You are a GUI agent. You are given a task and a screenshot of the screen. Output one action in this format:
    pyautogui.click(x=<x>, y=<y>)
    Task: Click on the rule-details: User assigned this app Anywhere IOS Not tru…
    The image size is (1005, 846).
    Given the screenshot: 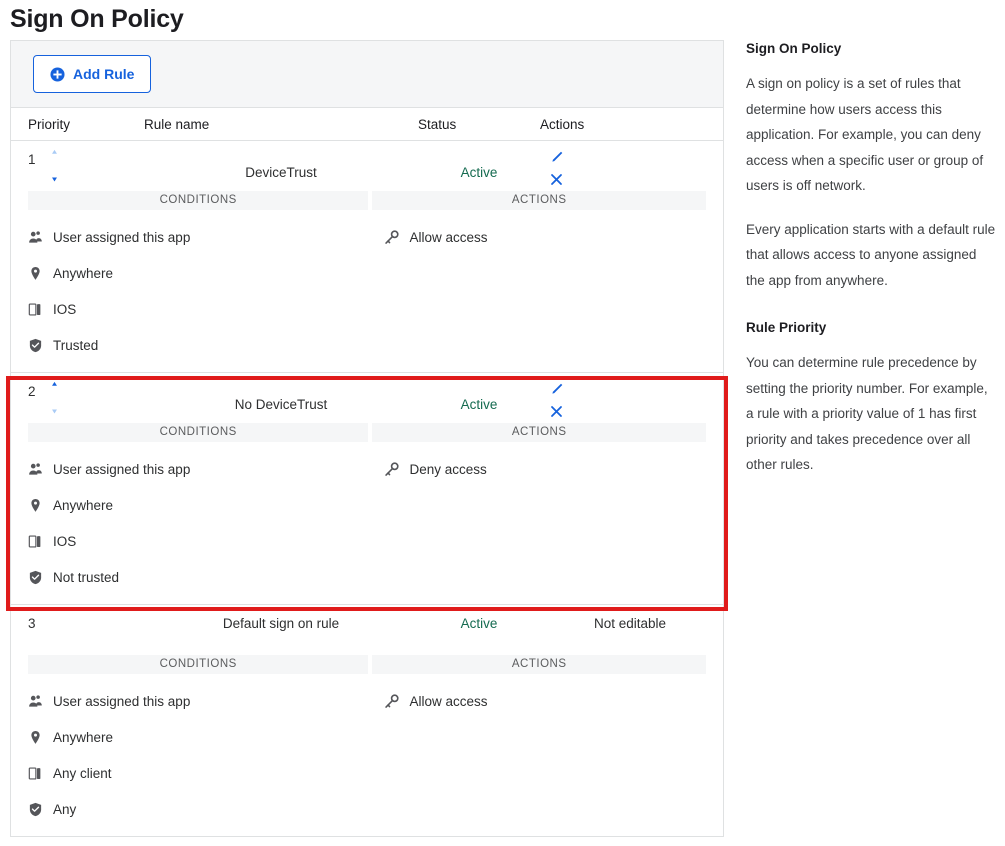 What is the action you would take?
    pyautogui.click(x=367, y=523)
    